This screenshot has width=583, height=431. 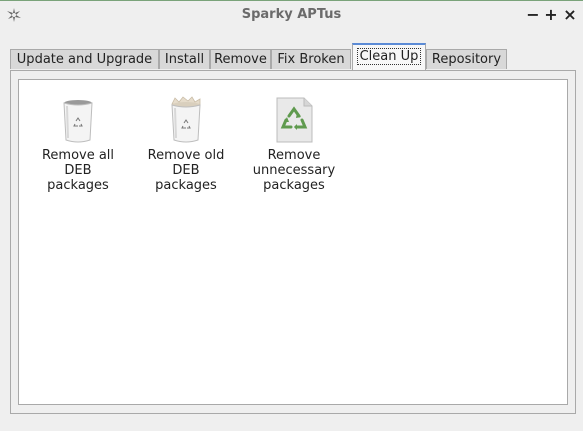 What do you see at coordinates (78, 144) in the screenshot?
I see `remove-all-deb-packages-item: Remove all DEB packages` at bounding box center [78, 144].